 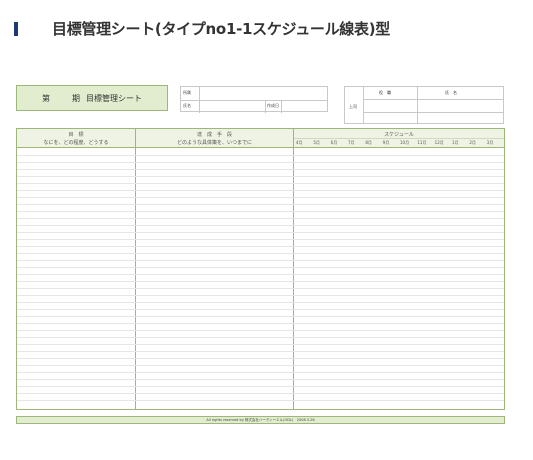 What do you see at coordinates (135, 269) in the screenshot?
I see `goal-means-divider` at bounding box center [135, 269].